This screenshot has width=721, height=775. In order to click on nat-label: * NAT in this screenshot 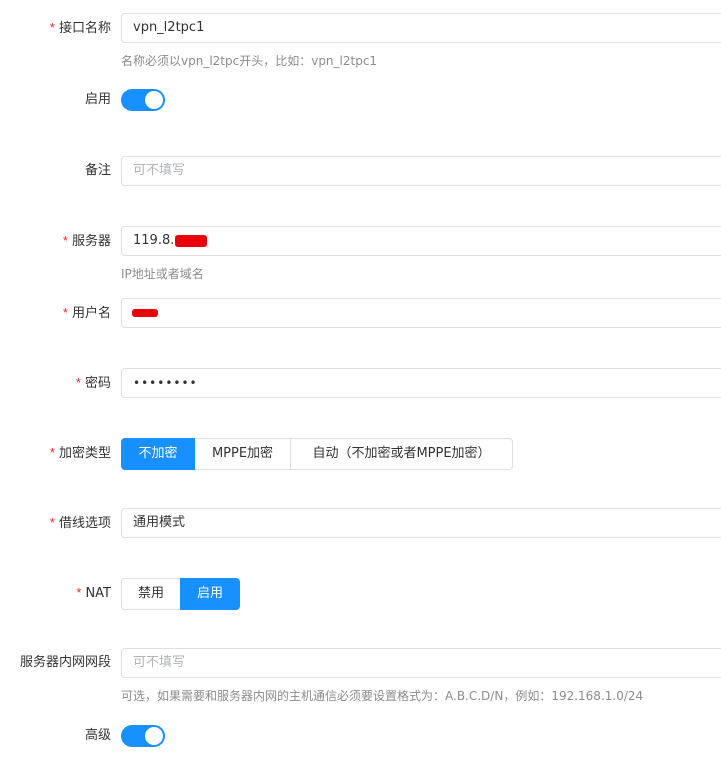, I will do `click(93, 593)`.